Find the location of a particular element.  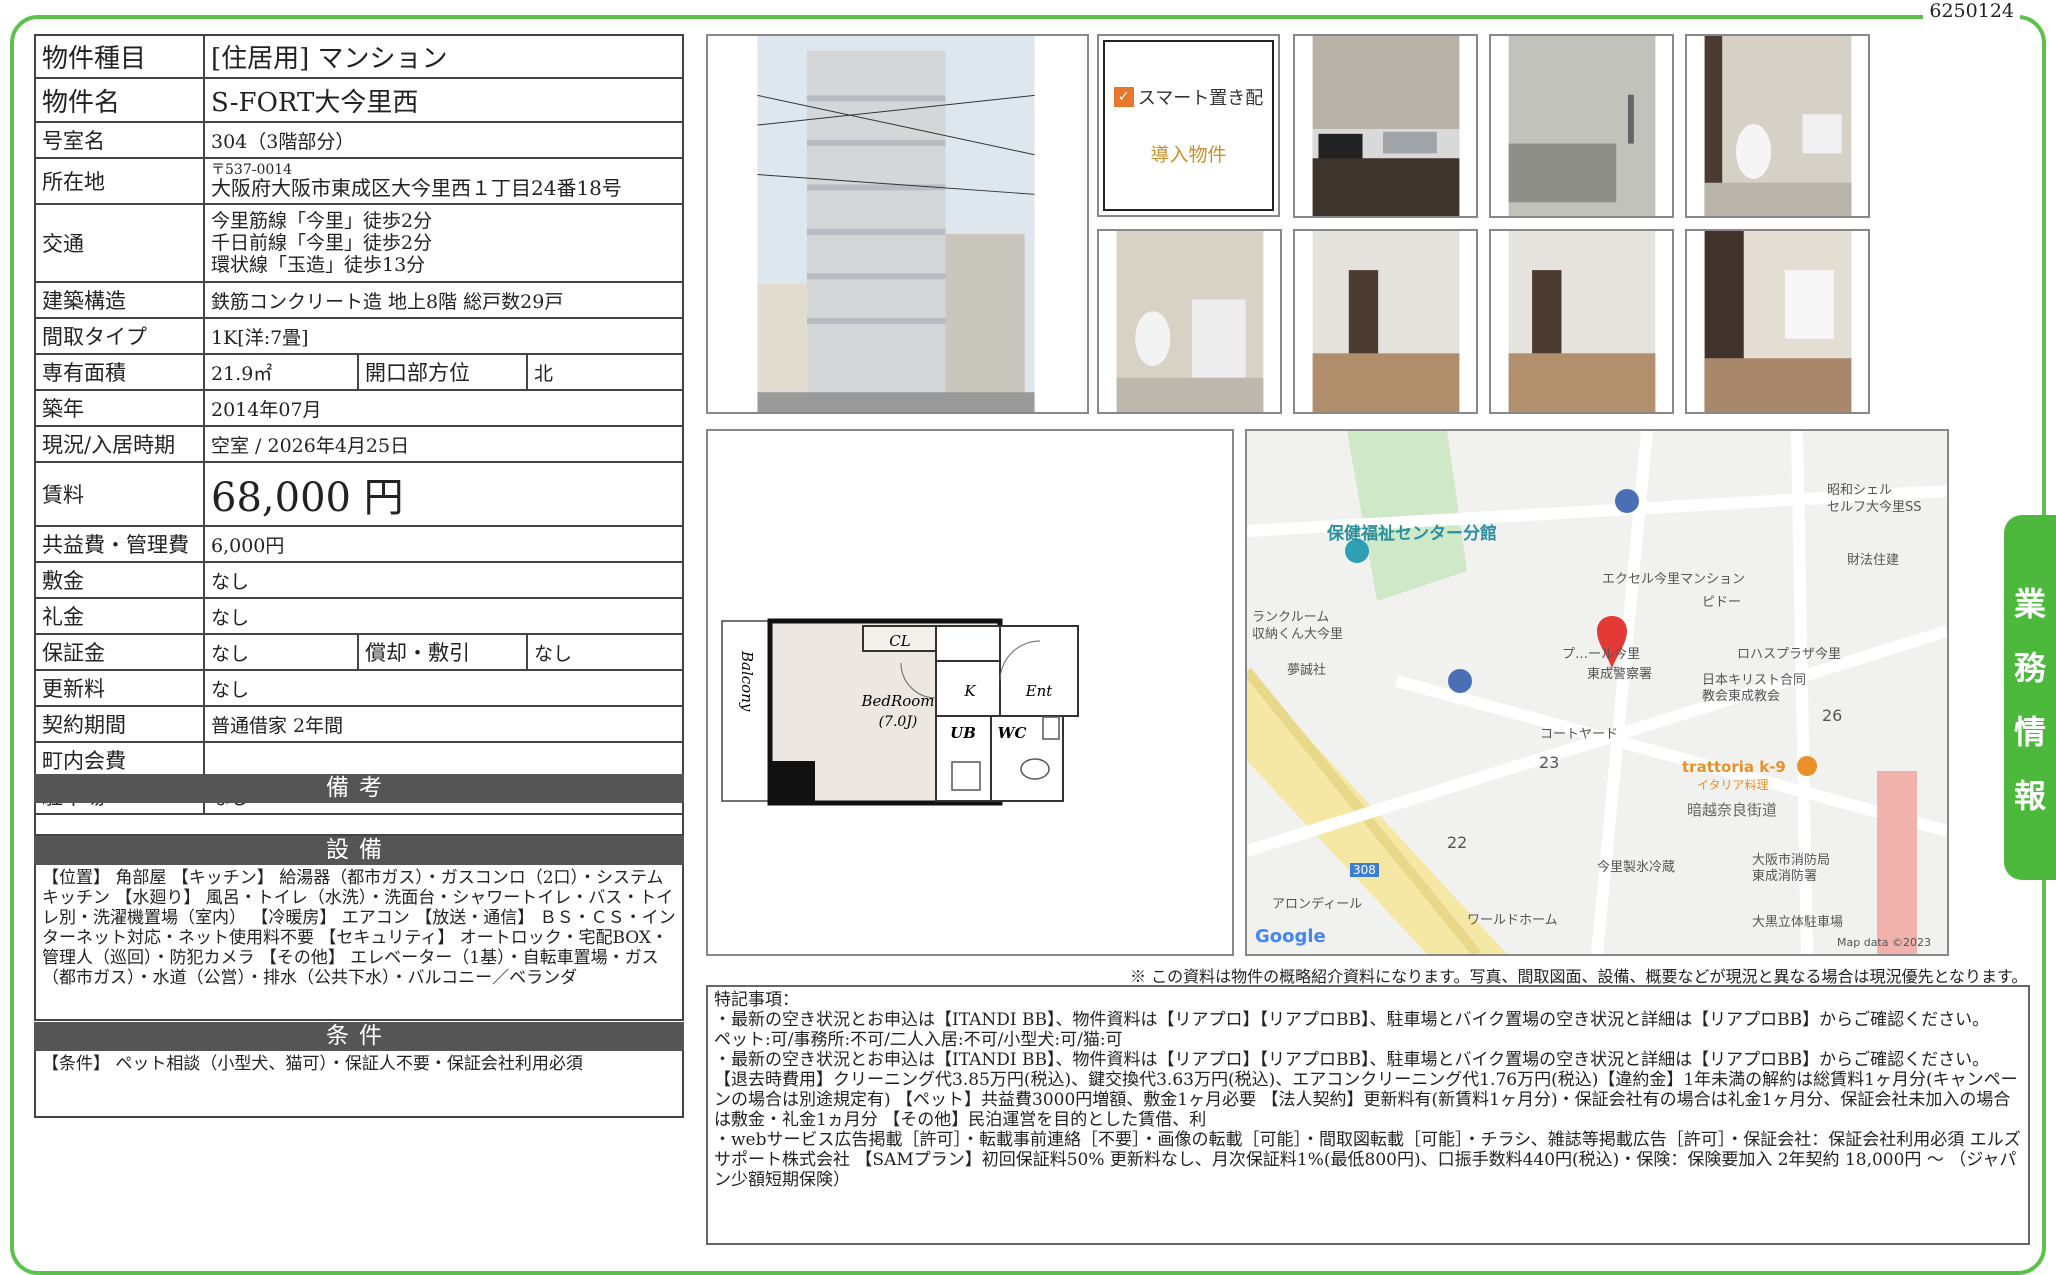

conditions-section: 条件 【条件】 ペット相談（小型犬、猫可）・保証人不要・保証会社利用必須 is located at coordinates (359, 1070).